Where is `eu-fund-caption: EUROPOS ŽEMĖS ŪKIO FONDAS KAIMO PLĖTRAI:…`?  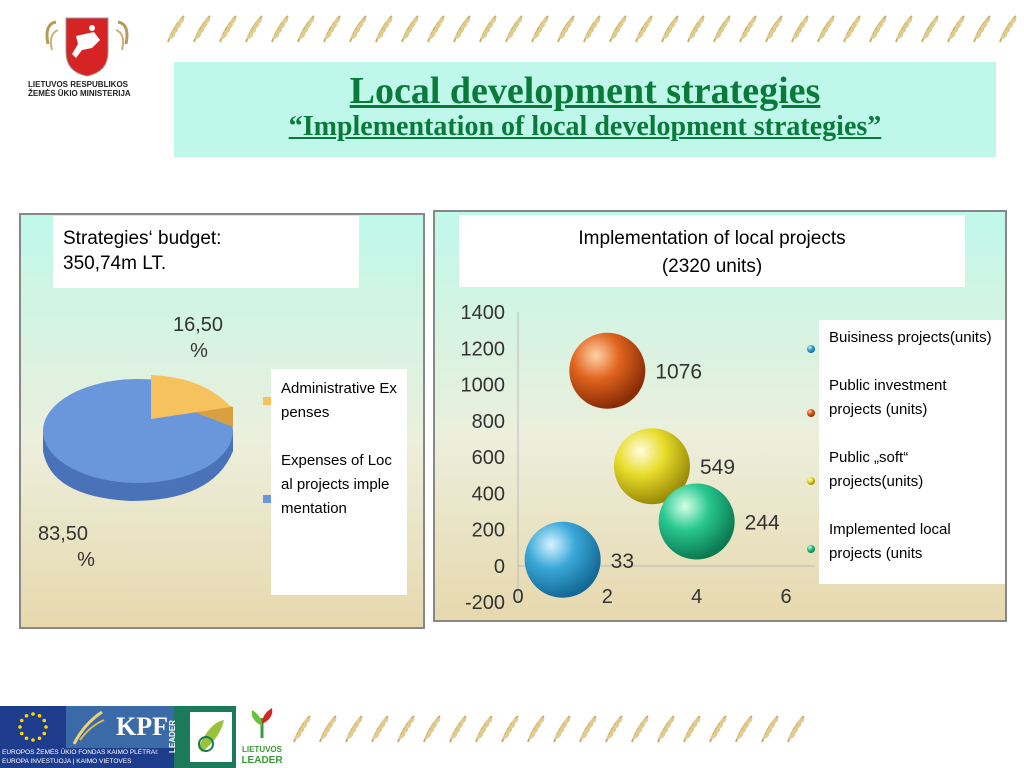 eu-fund-caption: EUROPOS ŽEMĖS ŪKIO FONDAS KAIMO PLĖTRAI:… is located at coordinates (88, 758).